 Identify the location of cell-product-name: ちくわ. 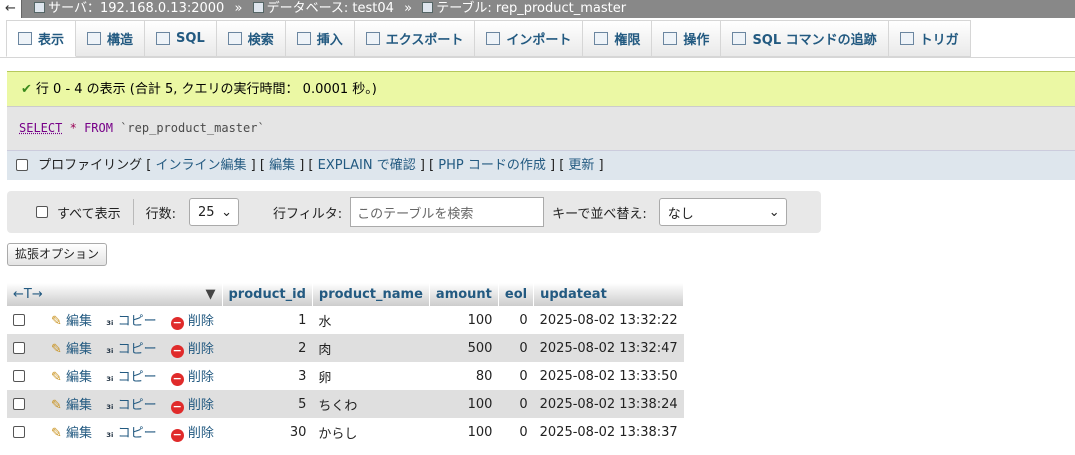
(371, 404).